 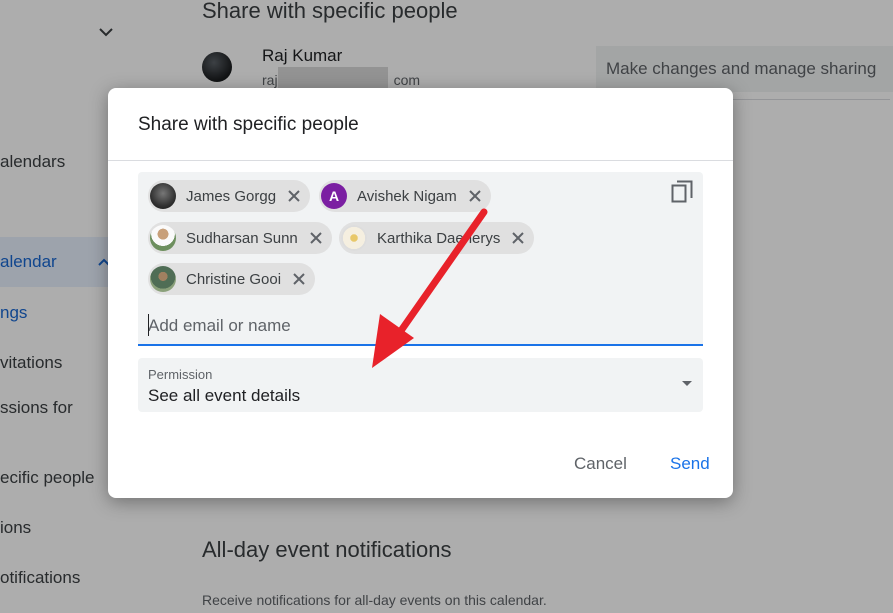 I want to click on chip-name: Avishek Nigam, so click(x=407, y=196).